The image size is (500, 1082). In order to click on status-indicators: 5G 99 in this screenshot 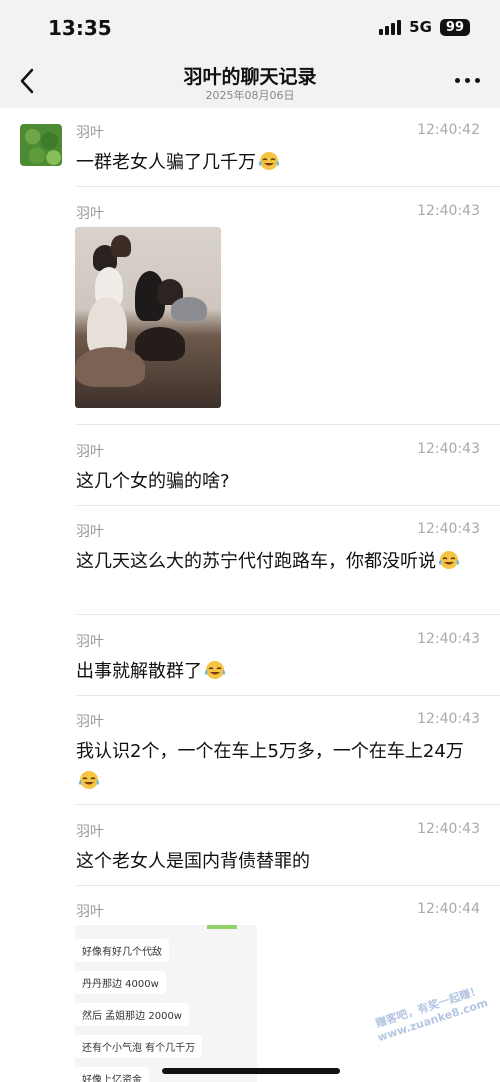, I will do `click(424, 27)`.